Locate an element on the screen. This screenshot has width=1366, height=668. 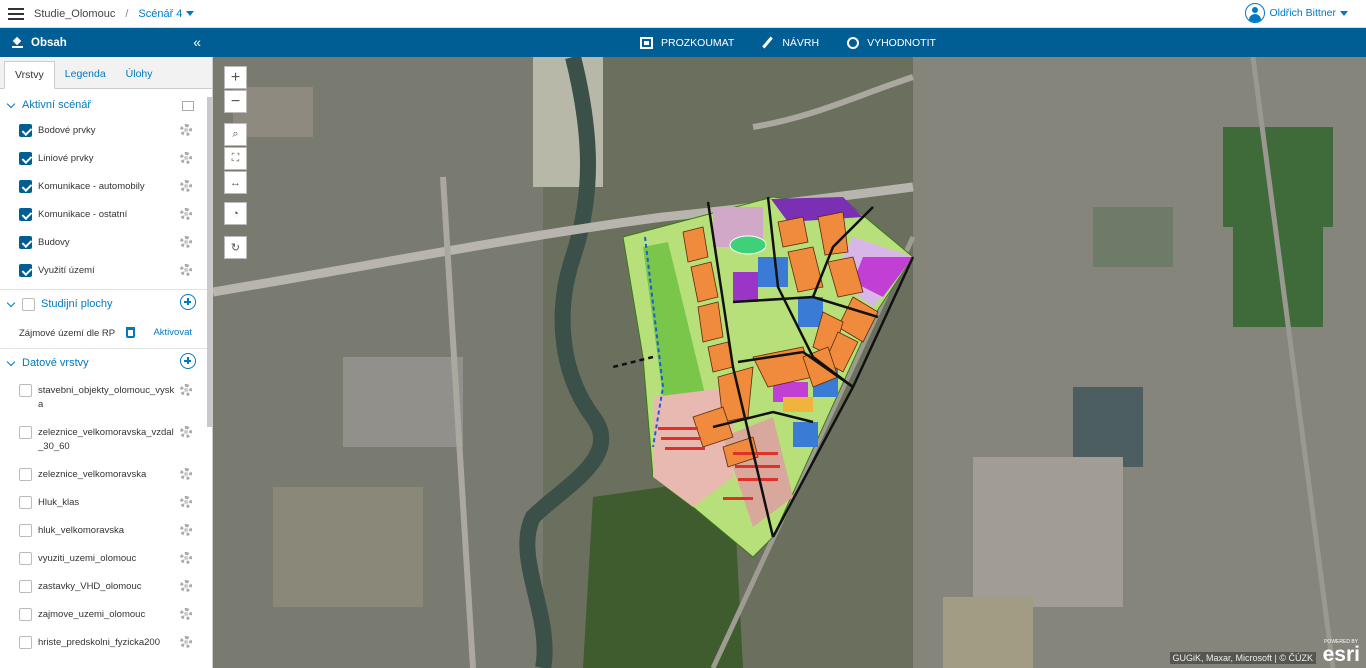
layer-row: Budovy is located at coordinates (106, 243).